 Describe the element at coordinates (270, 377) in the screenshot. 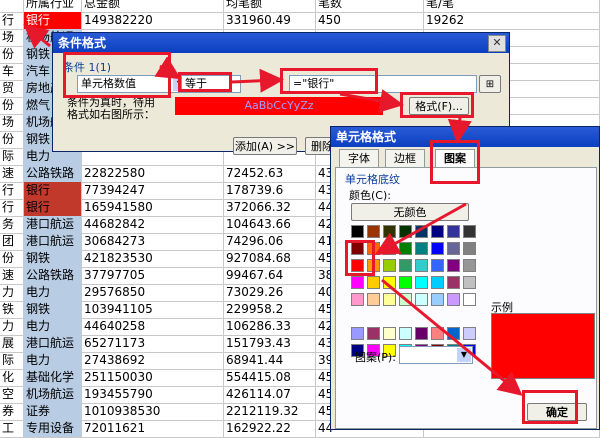

I see `table-cell: 554415.08` at that location.